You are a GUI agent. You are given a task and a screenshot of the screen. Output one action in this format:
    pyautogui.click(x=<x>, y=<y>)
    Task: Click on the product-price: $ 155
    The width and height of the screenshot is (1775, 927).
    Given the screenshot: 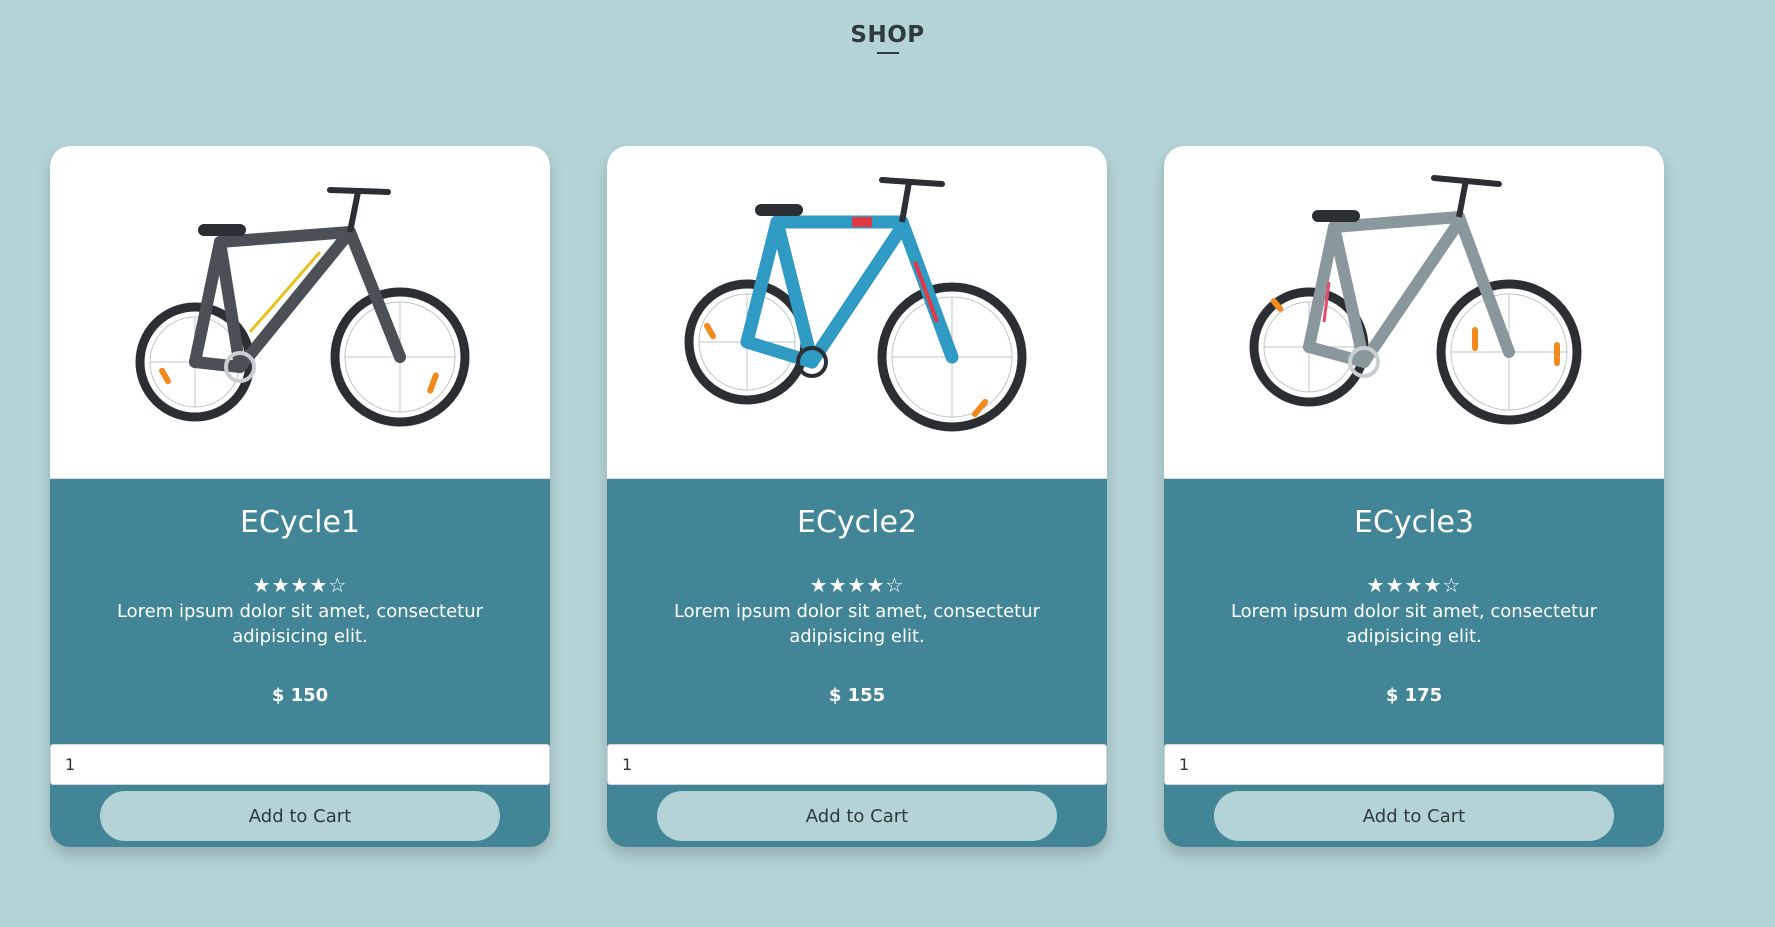 What is the action you would take?
    pyautogui.click(x=857, y=695)
    